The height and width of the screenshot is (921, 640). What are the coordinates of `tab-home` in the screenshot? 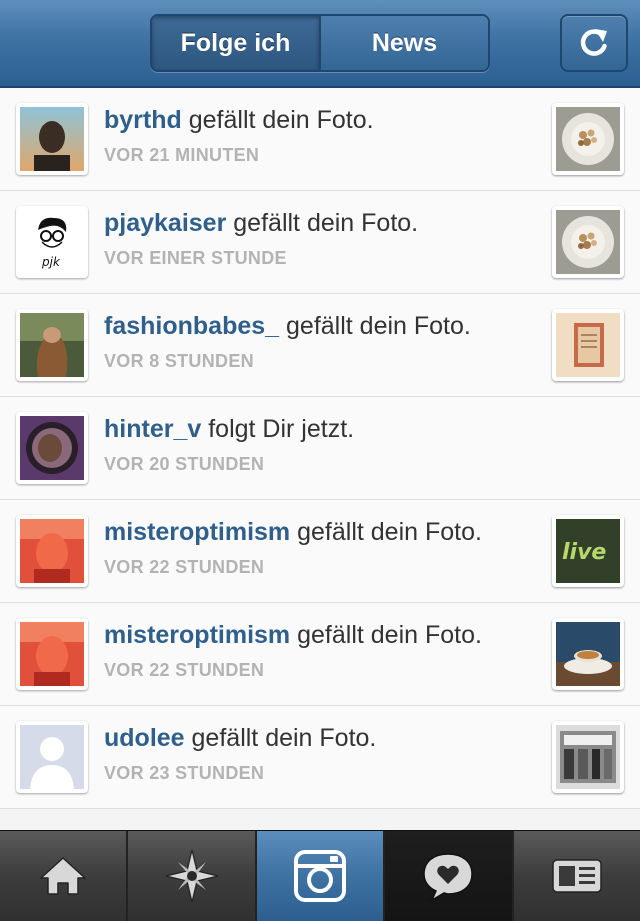 It's located at (64, 876).